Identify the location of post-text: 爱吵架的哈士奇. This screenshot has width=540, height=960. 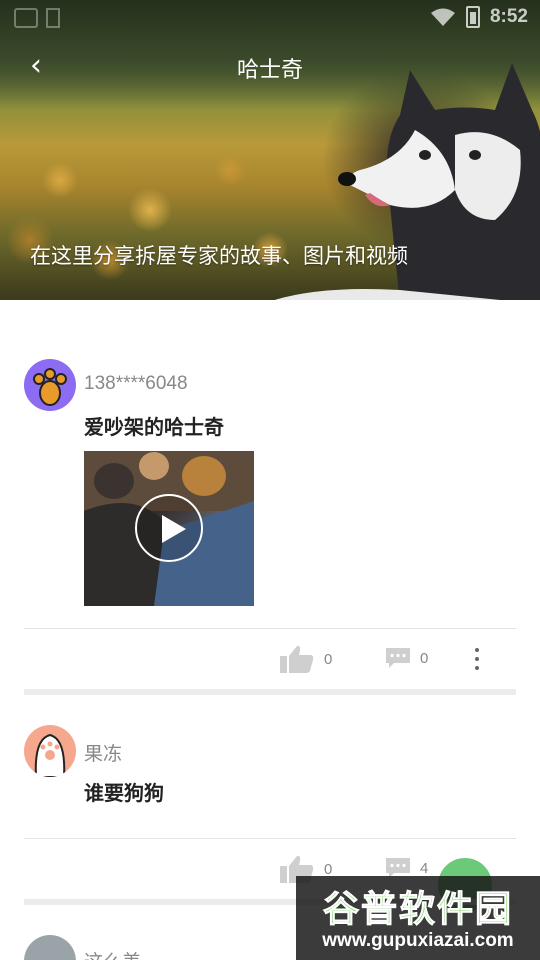
(154, 427).